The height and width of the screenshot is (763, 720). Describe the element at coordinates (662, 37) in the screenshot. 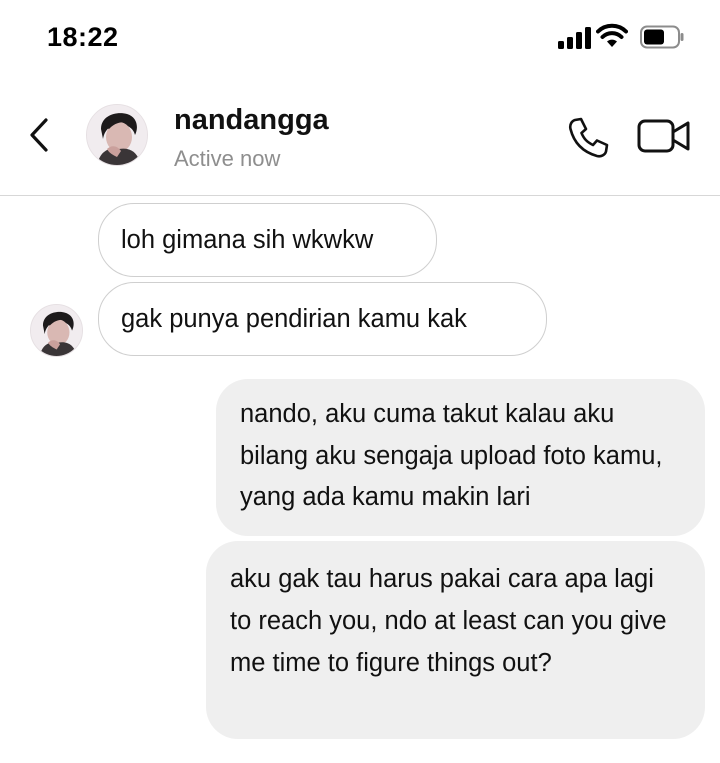

I see `battery-icon` at that location.